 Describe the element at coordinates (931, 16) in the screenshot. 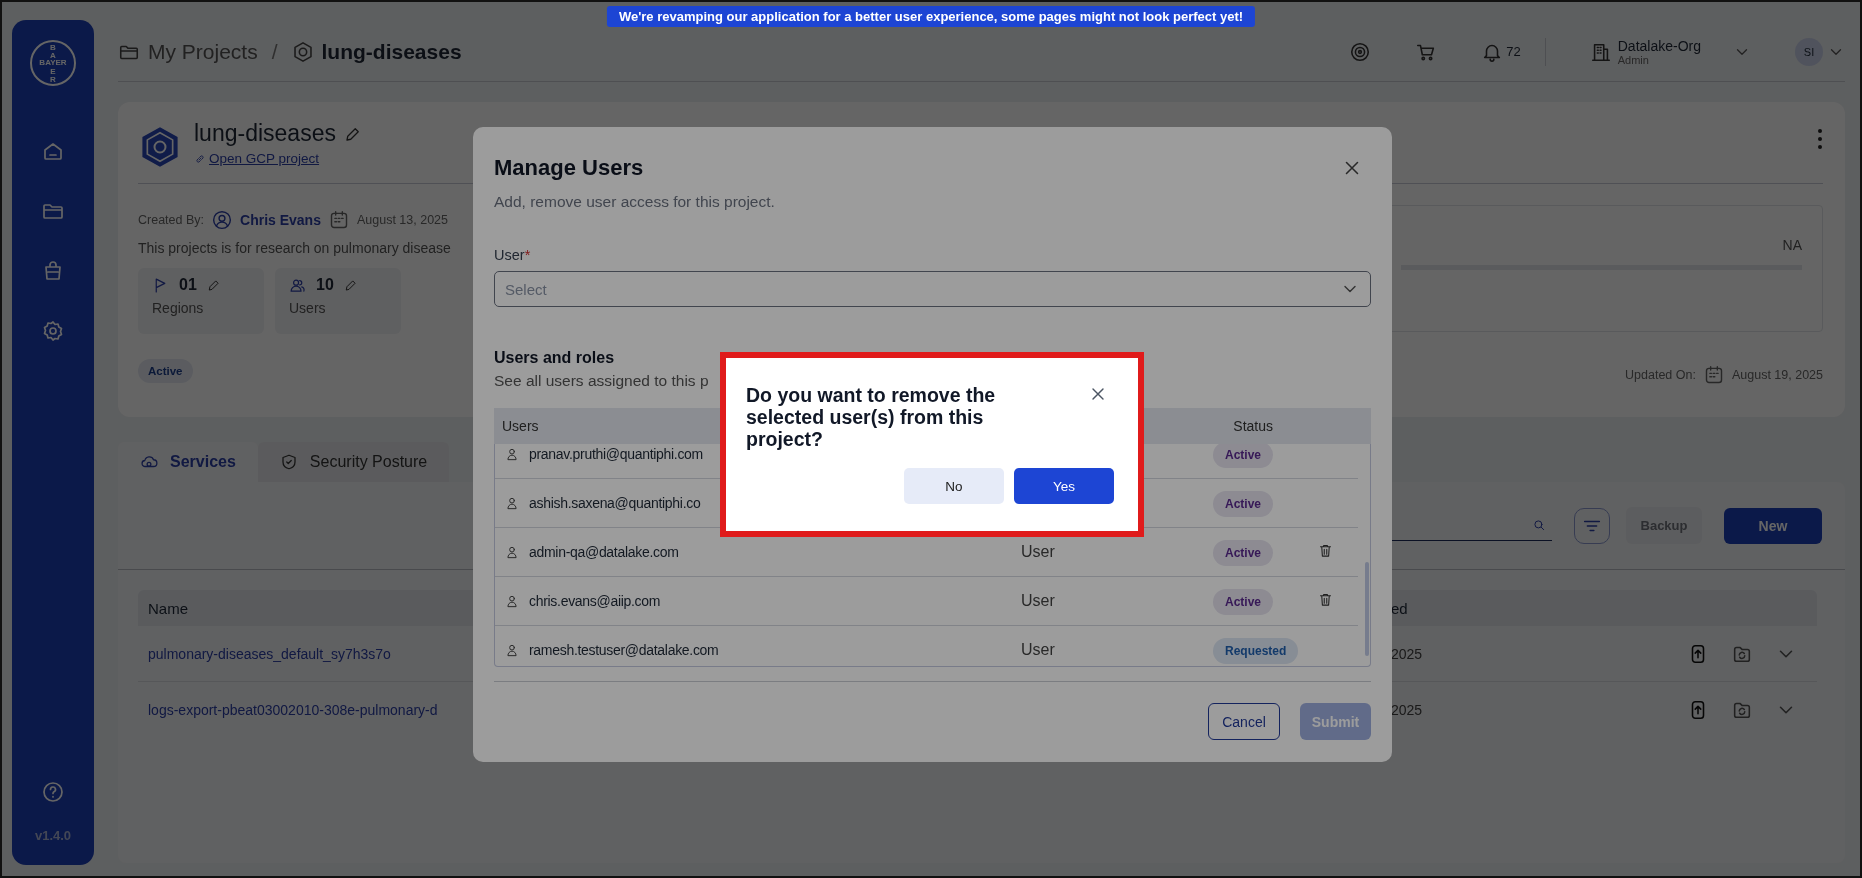

I see `announcement-banner: We're revamping our application for a better user experience, some pages might not look perfect yet!` at that location.